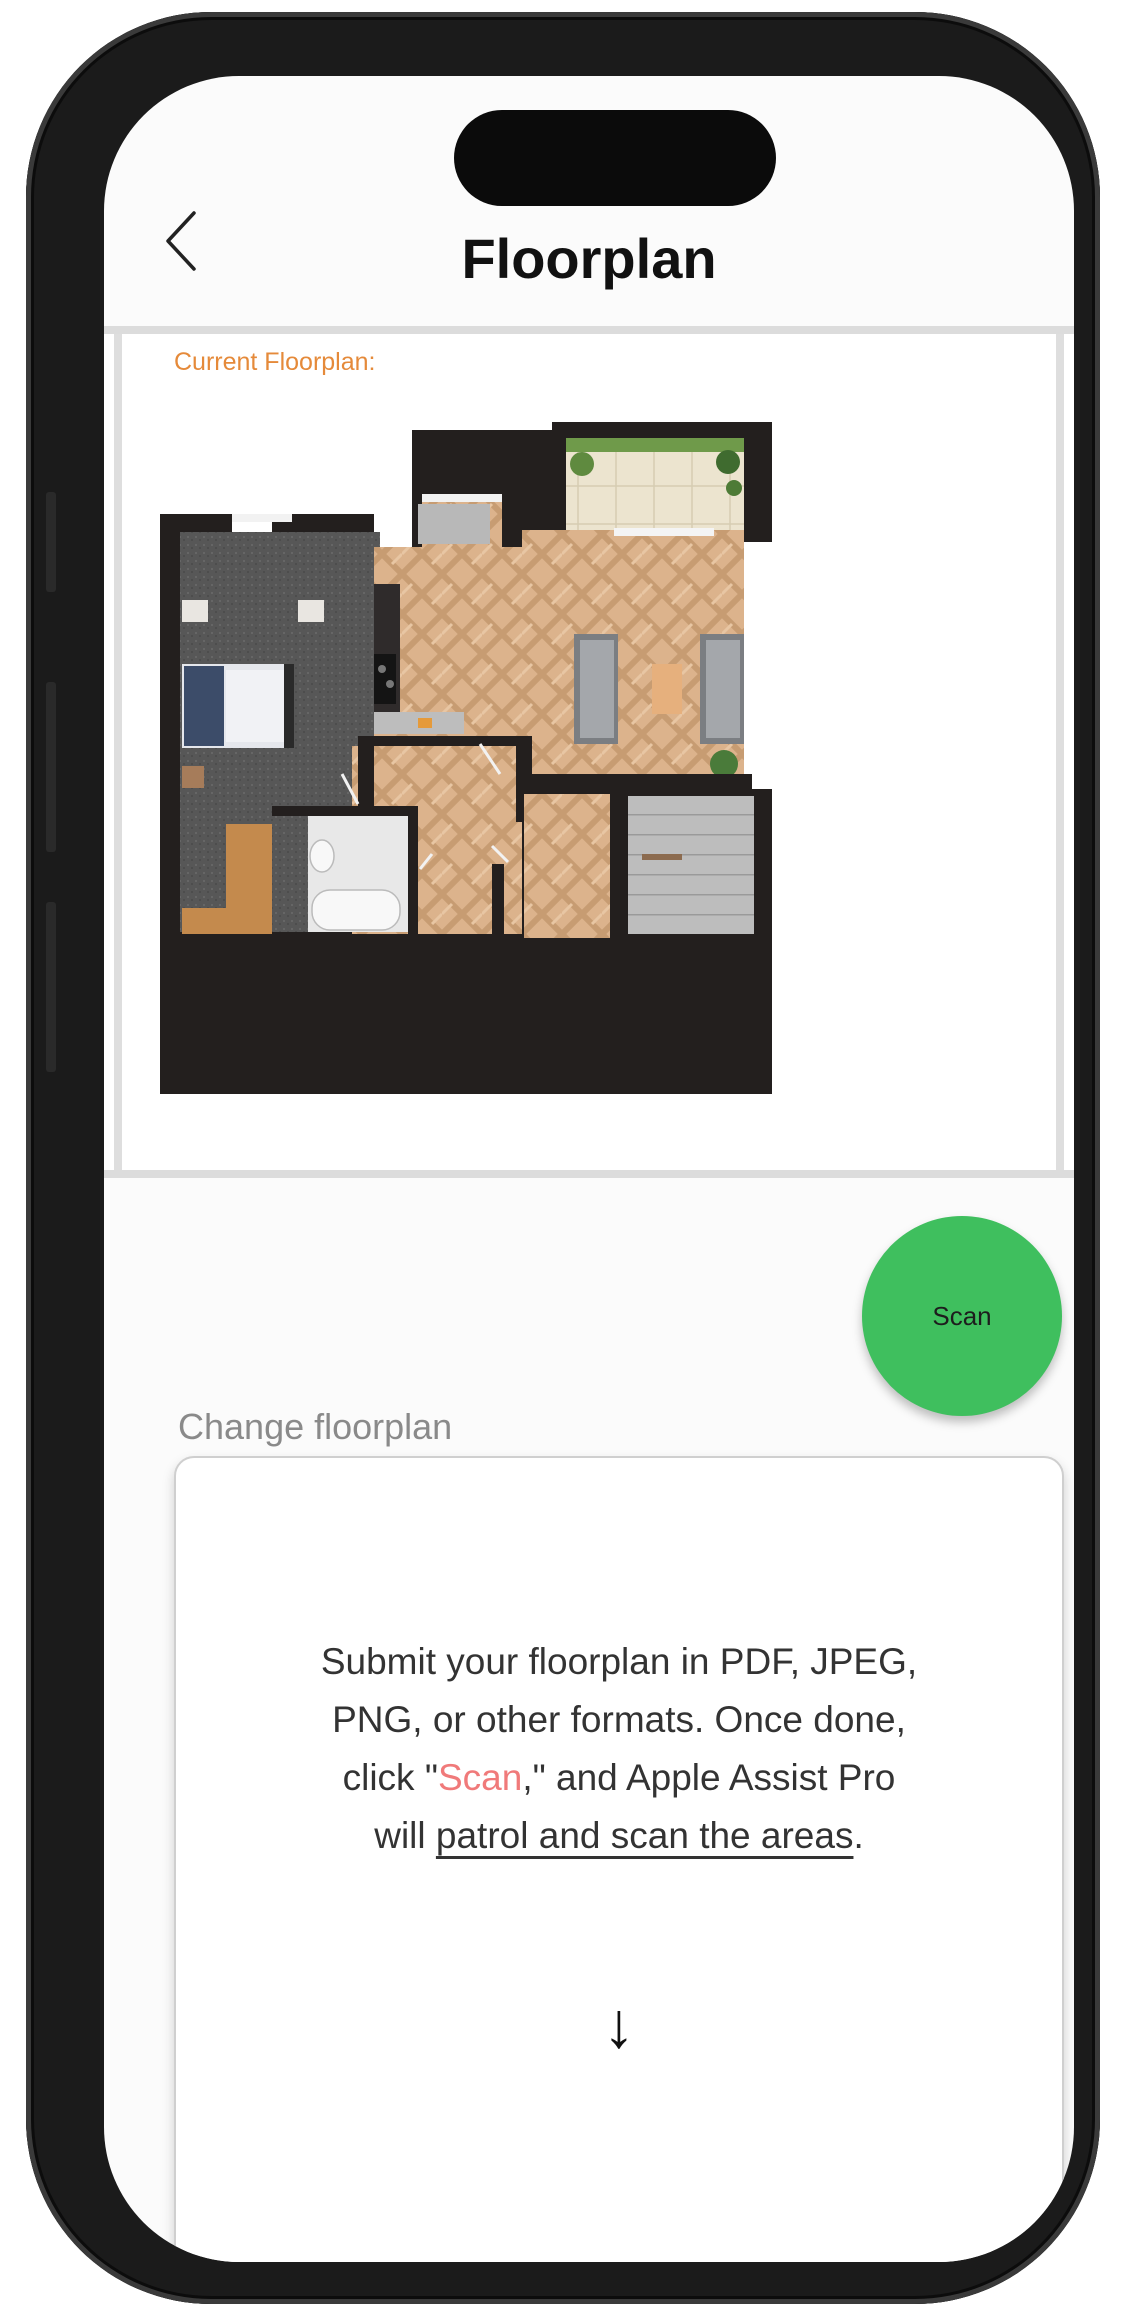  I want to click on patrol-scan-link: patrol and scan the areas, so click(645, 1835).